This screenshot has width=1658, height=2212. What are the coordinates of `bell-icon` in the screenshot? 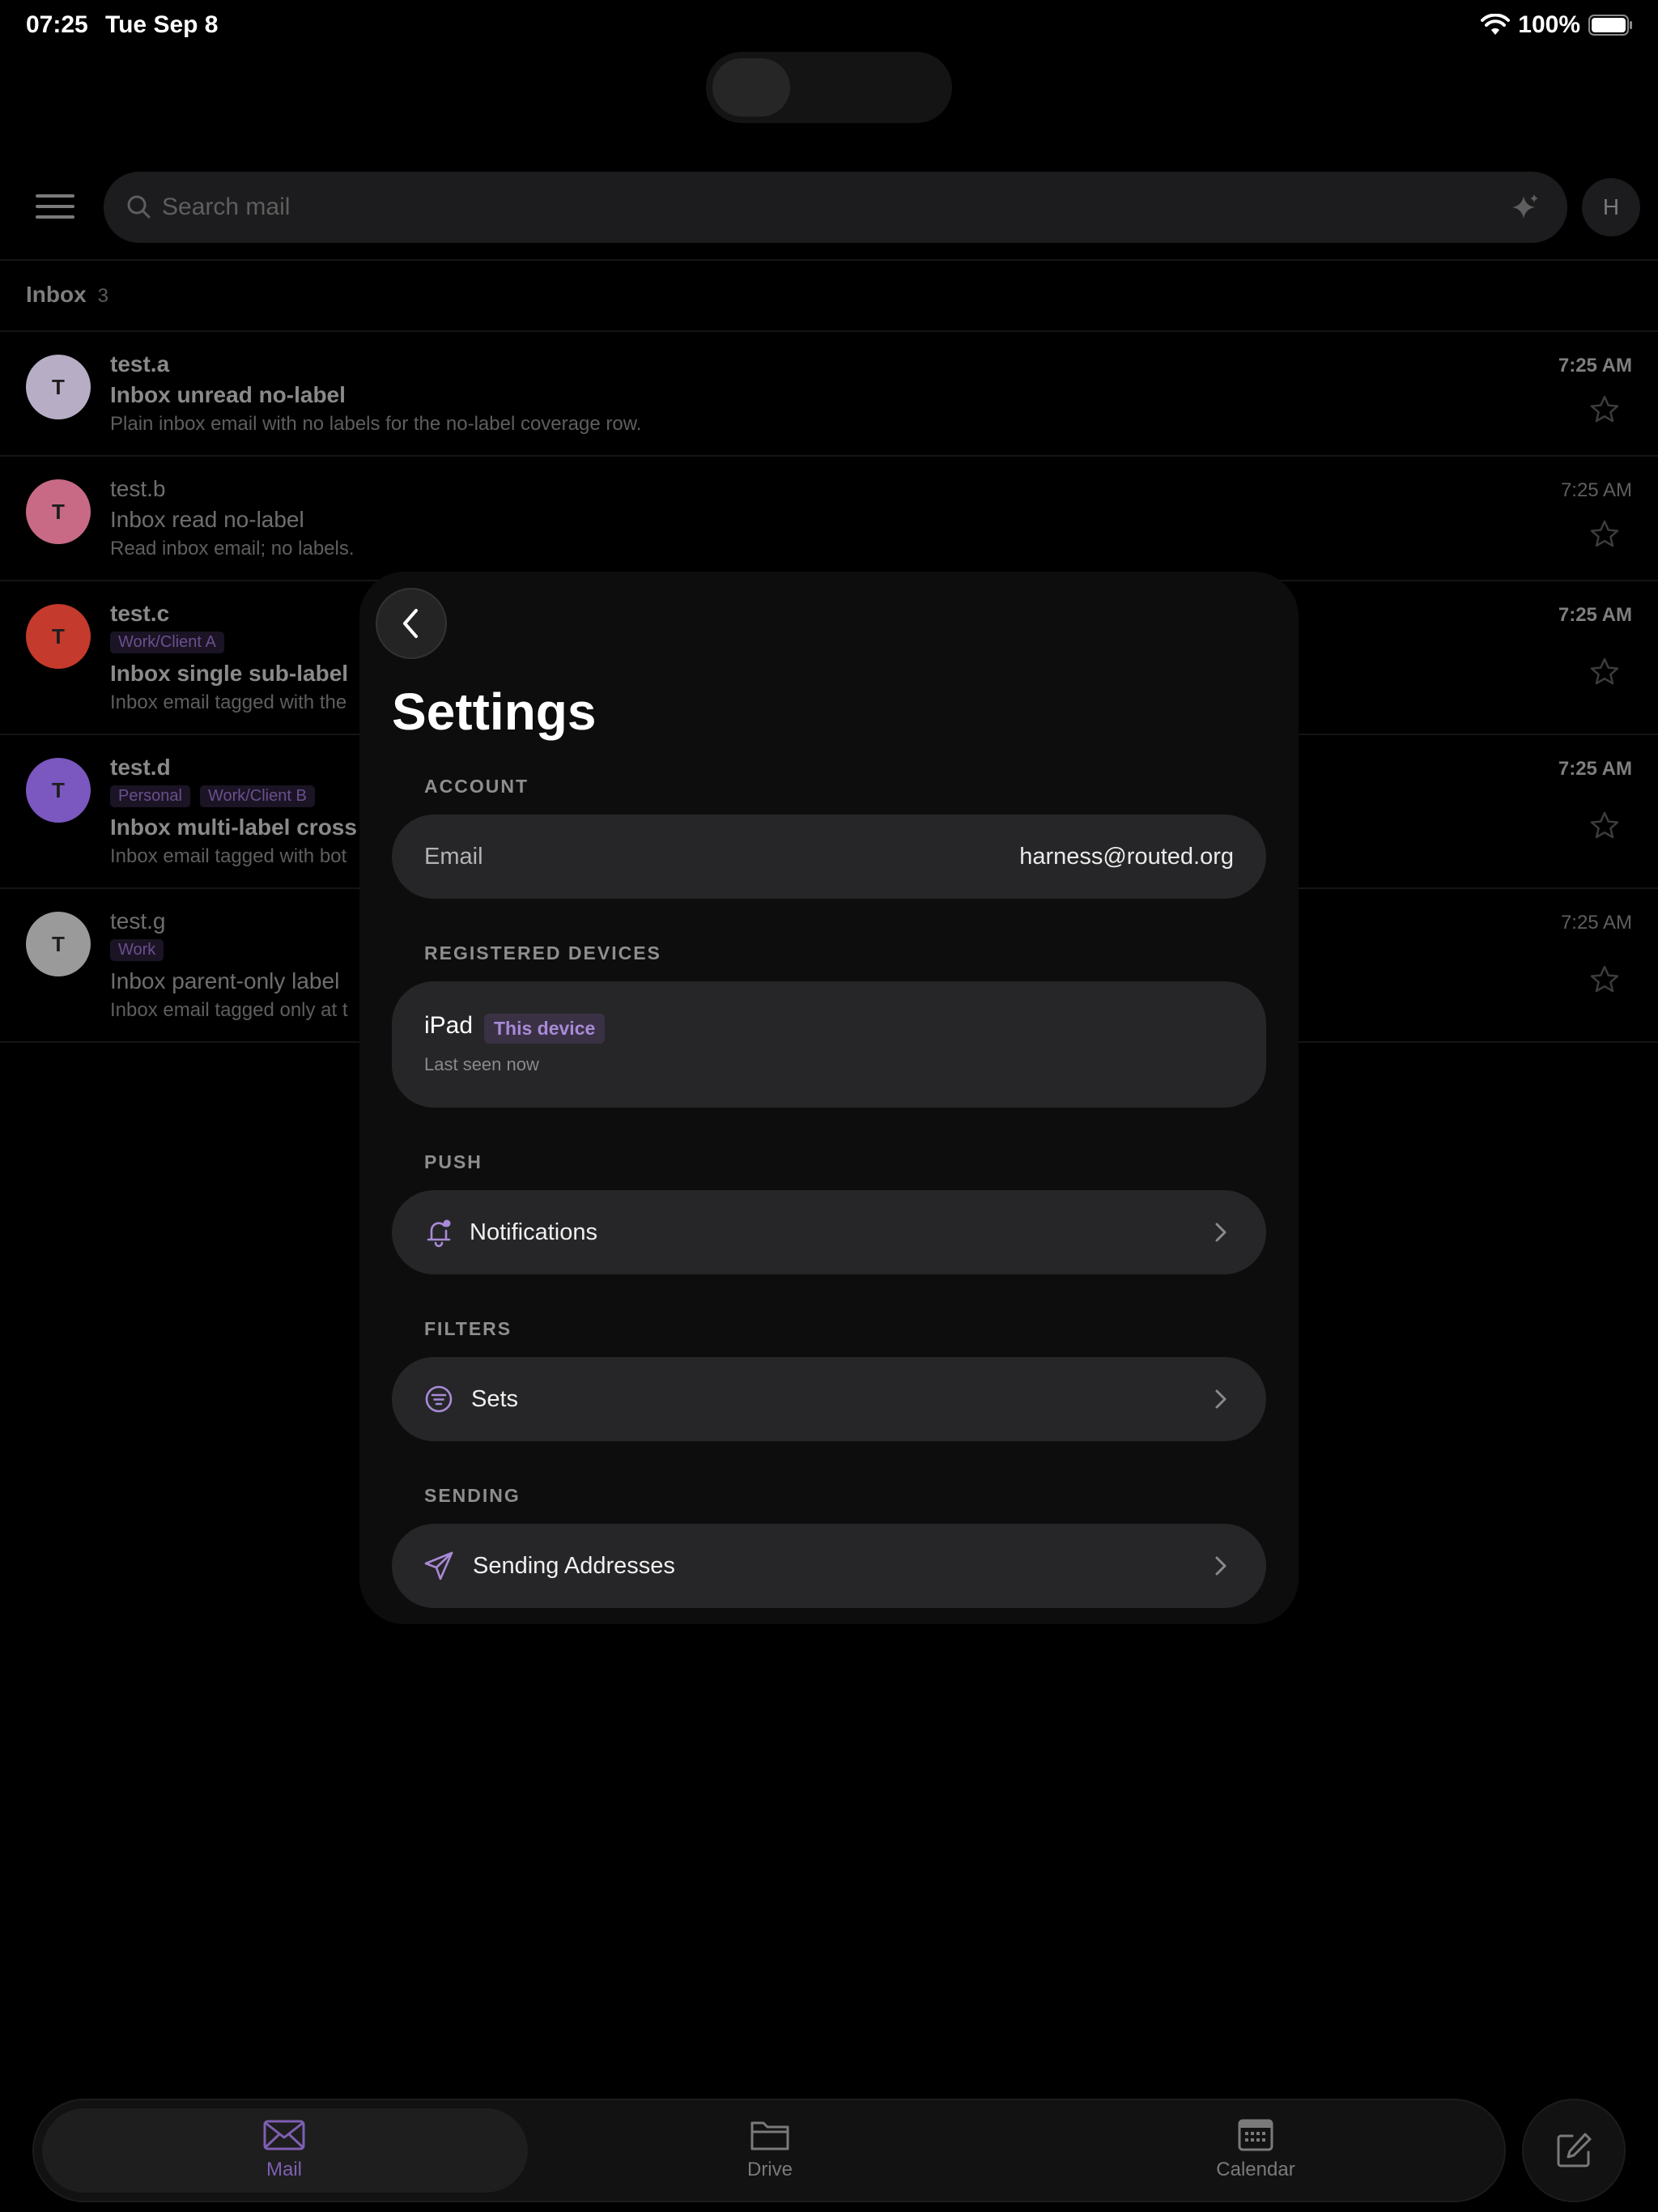 It's located at (439, 1234).